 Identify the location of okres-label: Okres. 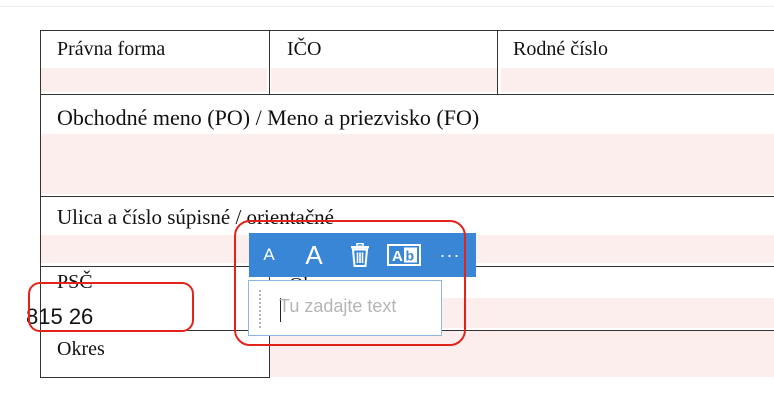
(81, 349).